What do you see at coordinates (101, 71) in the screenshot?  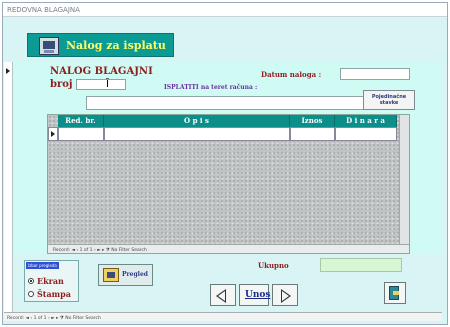 I see `nalog-title: NALOG BLAGAJNI` at bounding box center [101, 71].